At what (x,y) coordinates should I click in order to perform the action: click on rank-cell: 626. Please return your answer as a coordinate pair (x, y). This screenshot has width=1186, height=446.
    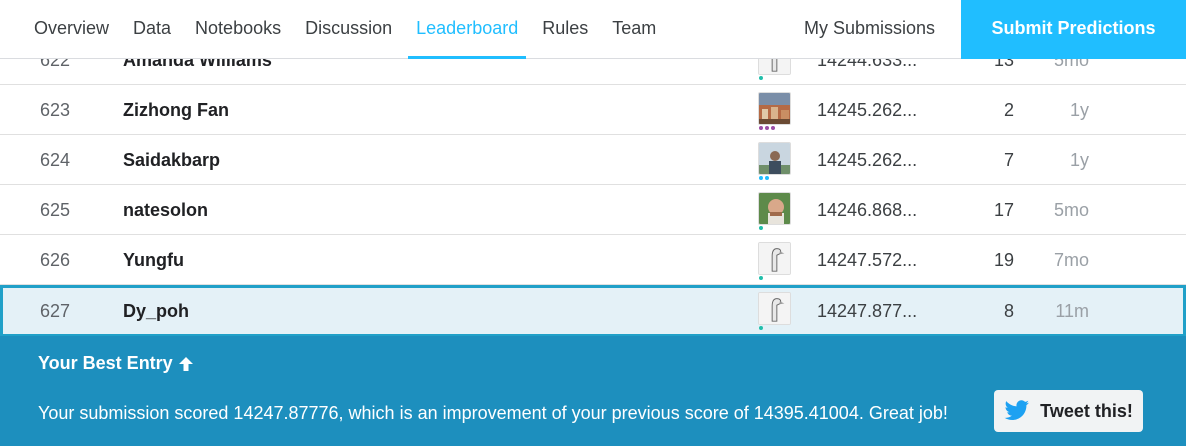
    Looking at the image, I should click on (55, 260).